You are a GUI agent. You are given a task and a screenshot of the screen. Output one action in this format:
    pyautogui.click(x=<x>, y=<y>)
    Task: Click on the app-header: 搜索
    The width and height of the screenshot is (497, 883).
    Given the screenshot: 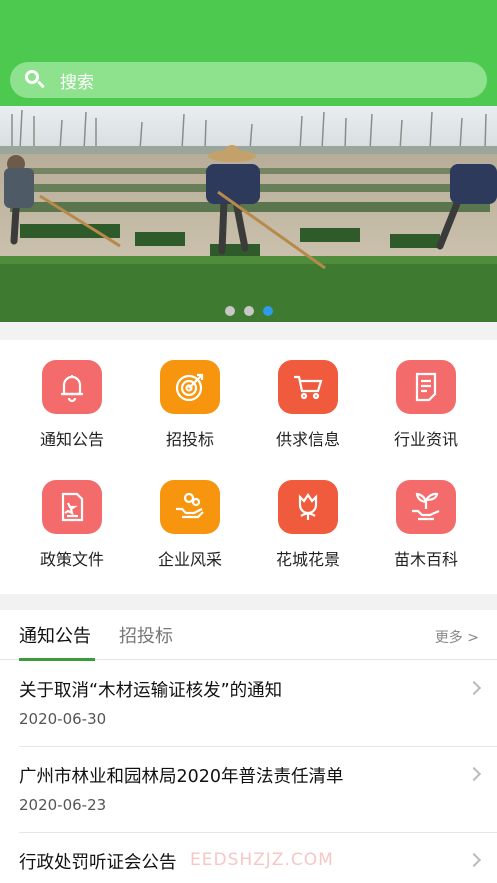 What is the action you would take?
    pyautogui.click(x=248, y=53)
    